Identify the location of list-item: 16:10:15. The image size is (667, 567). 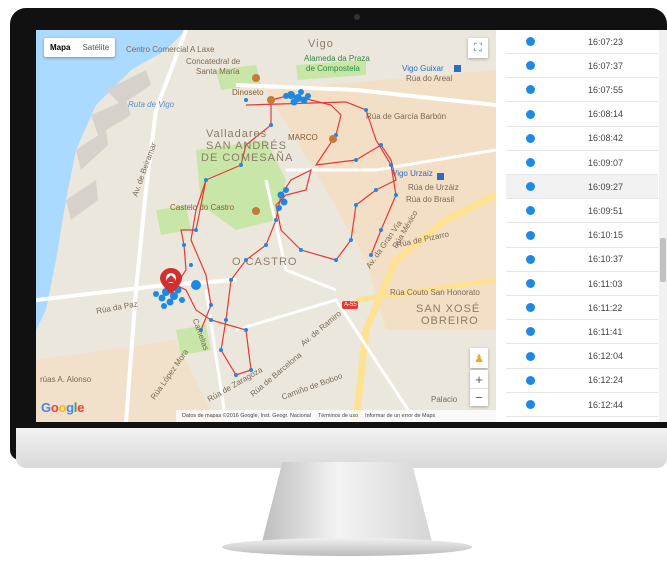
(582, 236).